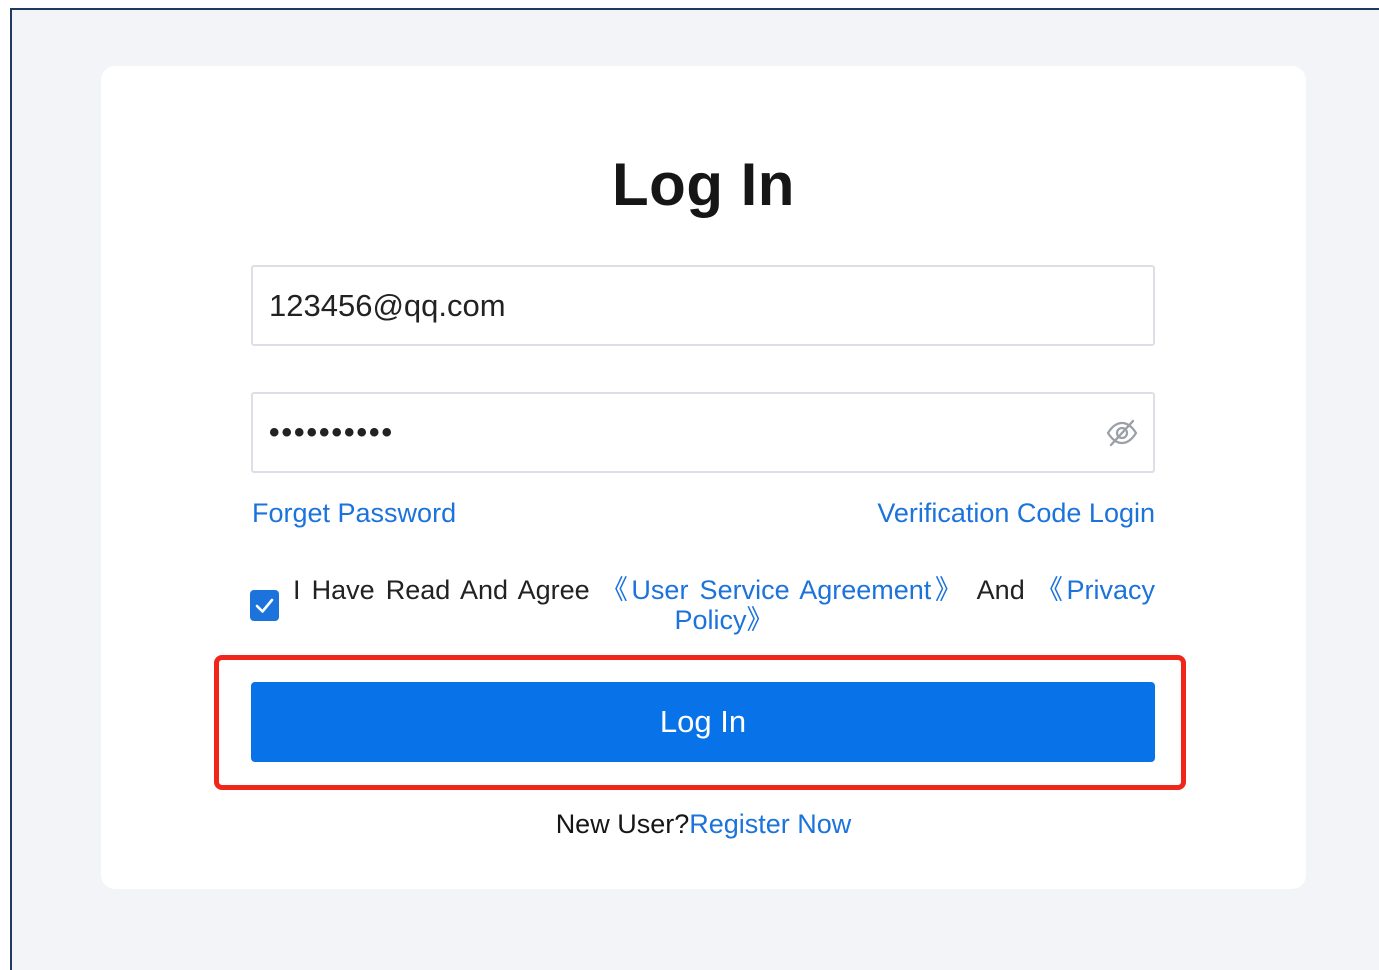 The height and width of the screenshot is (970, 1379). What do you see at coordinates (770, 824) in the screenshot?
I see `register-now-link: Register Now` at bounding box center [770, 824].